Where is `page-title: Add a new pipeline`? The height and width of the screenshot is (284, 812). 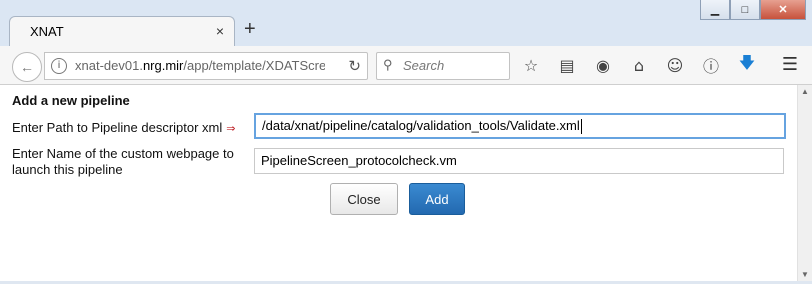
page-title: Add a new pipeline is located at coordinates (71, 100).